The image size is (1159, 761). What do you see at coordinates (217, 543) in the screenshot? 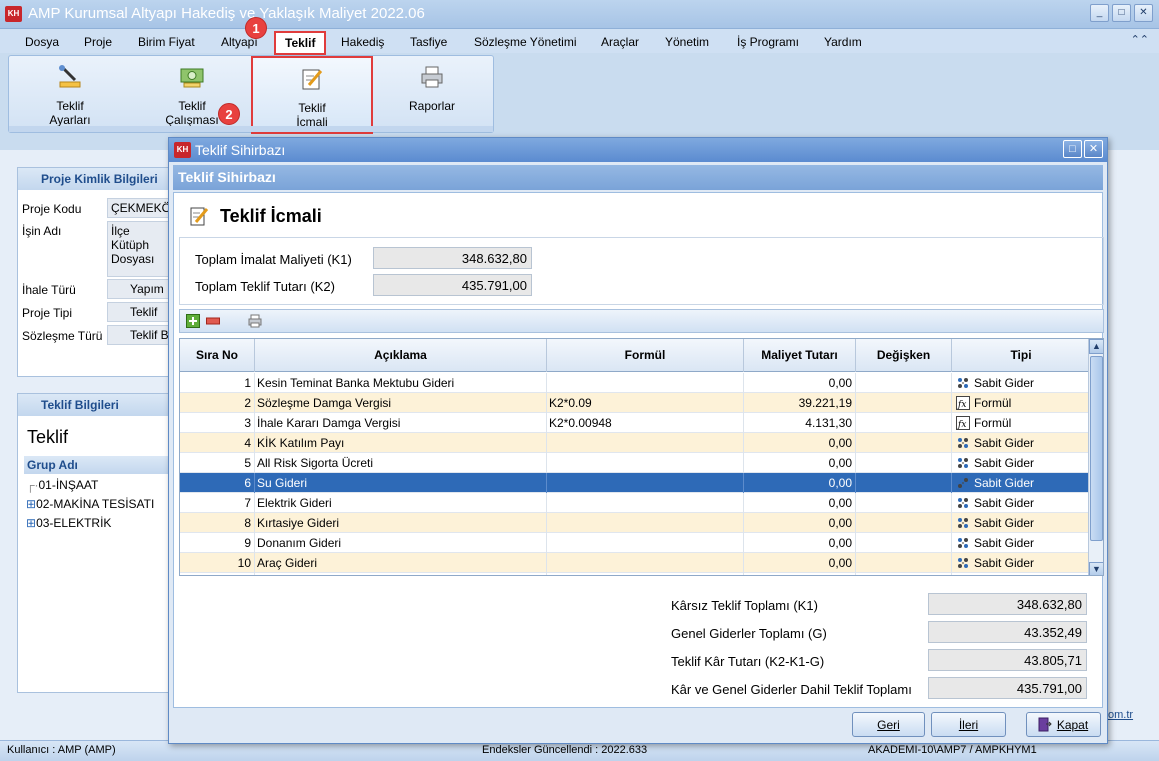
I see `cell-sira-no: 9` at bounding box center [217, 543].